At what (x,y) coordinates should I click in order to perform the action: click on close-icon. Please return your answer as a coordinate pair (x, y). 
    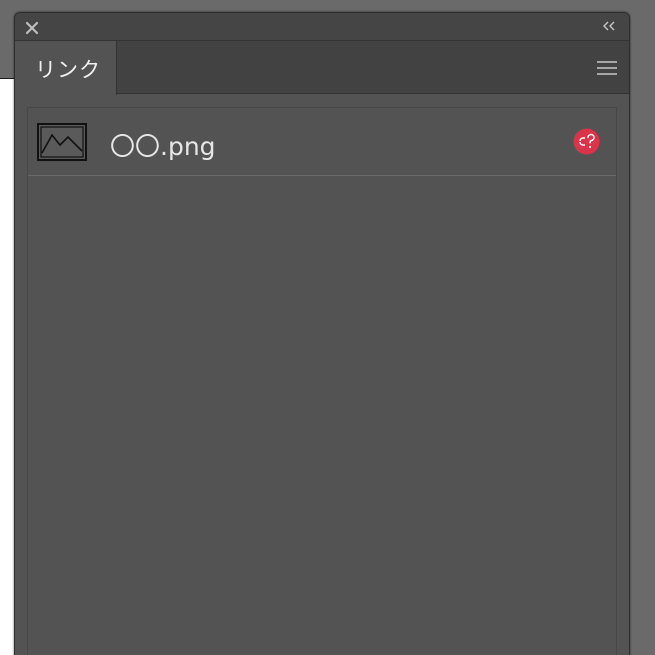
    Looking at the image, I should click on (32, 27).